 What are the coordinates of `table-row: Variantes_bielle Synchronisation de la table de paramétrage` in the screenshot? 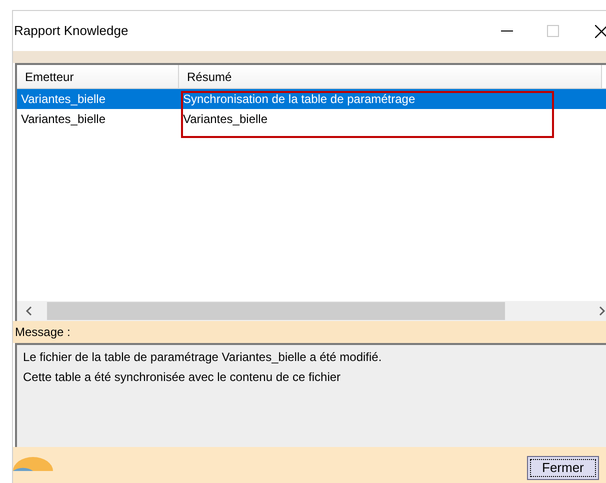 It's located at (311, 99).